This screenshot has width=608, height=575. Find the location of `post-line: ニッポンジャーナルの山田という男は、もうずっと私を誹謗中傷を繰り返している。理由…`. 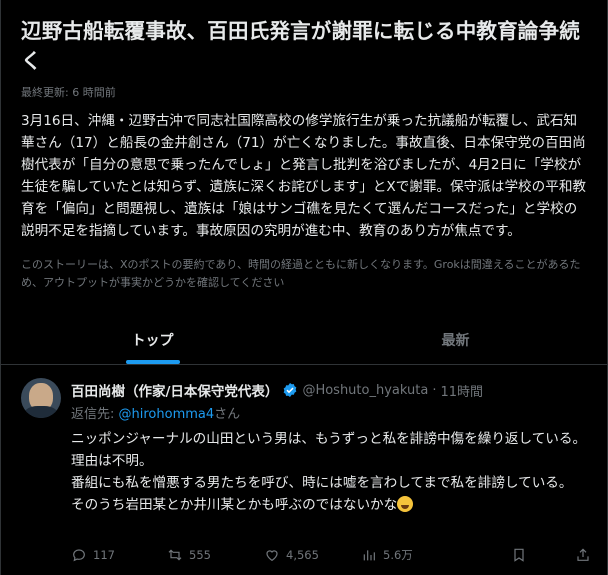

post-line: ニッポンジャーナルの山田という男は、もうずっと私を誹謗中傷を繰り返している。理由… is located at coordinates (329, 450).